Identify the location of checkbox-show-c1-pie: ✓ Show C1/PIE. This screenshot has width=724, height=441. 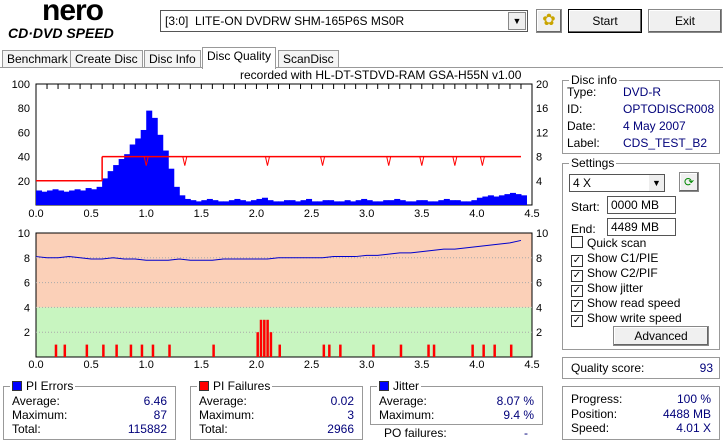
(614, 259).